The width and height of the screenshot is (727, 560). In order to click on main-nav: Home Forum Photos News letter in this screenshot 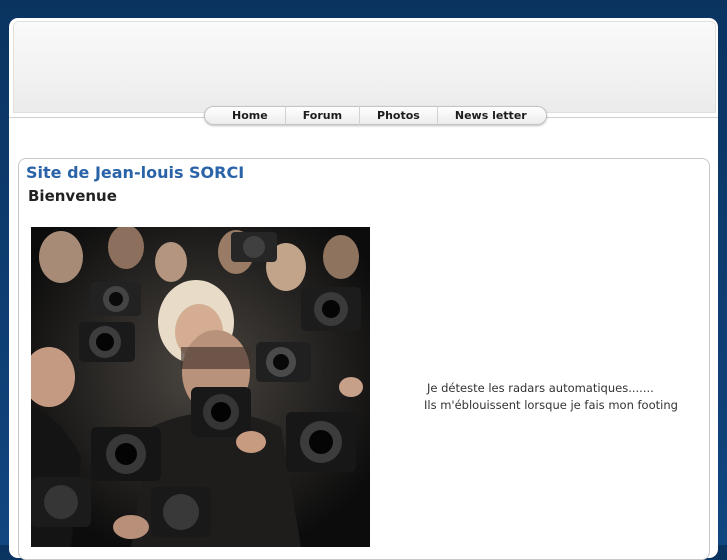, I will do `click(375, 115)`.